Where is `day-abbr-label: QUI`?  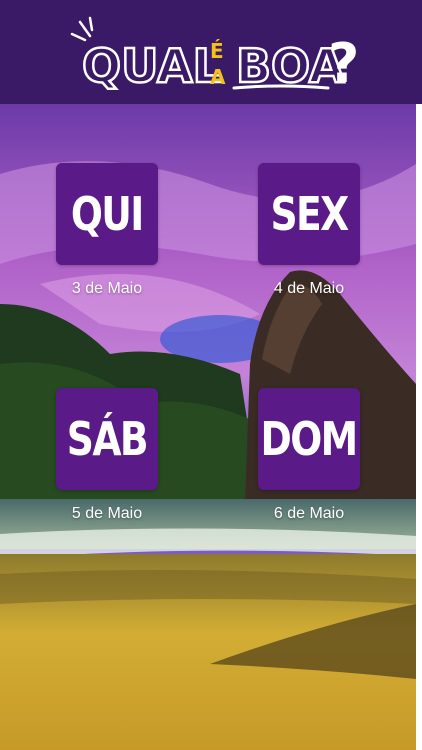
day-abbr-label: QUI is located at coordinates (107, 214).